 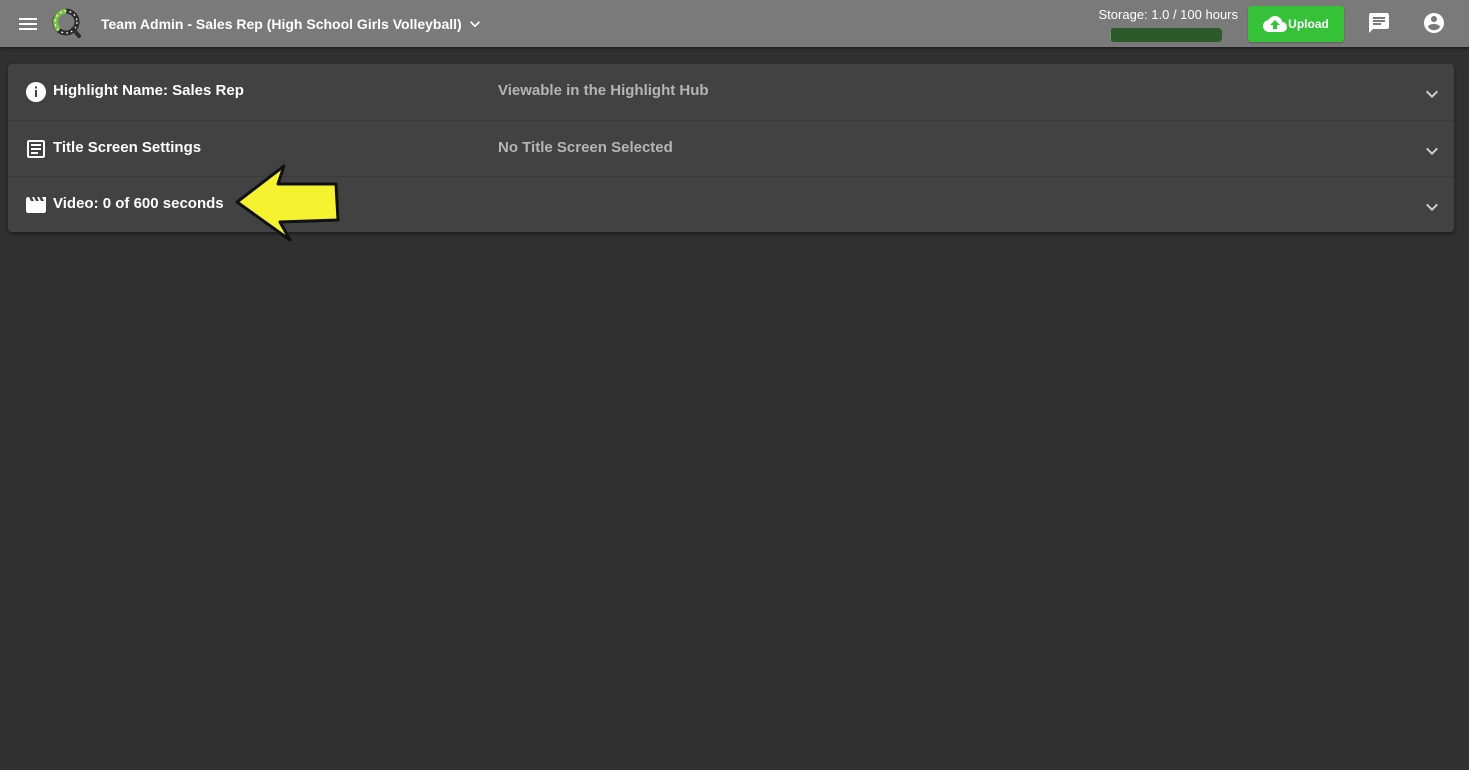 I want to click on account-circle-icon, so click(x=1434, y=23).